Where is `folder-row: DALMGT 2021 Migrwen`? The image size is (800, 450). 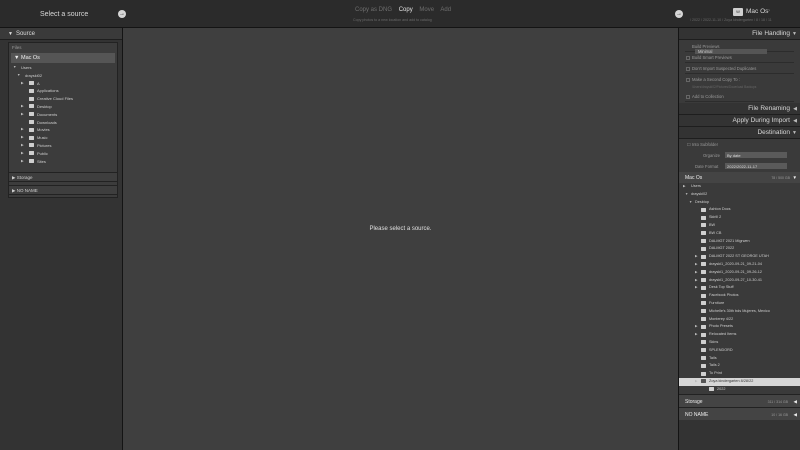 folder-row: DALMGT 2021 Migrwen is located at coordinates (739, 242).